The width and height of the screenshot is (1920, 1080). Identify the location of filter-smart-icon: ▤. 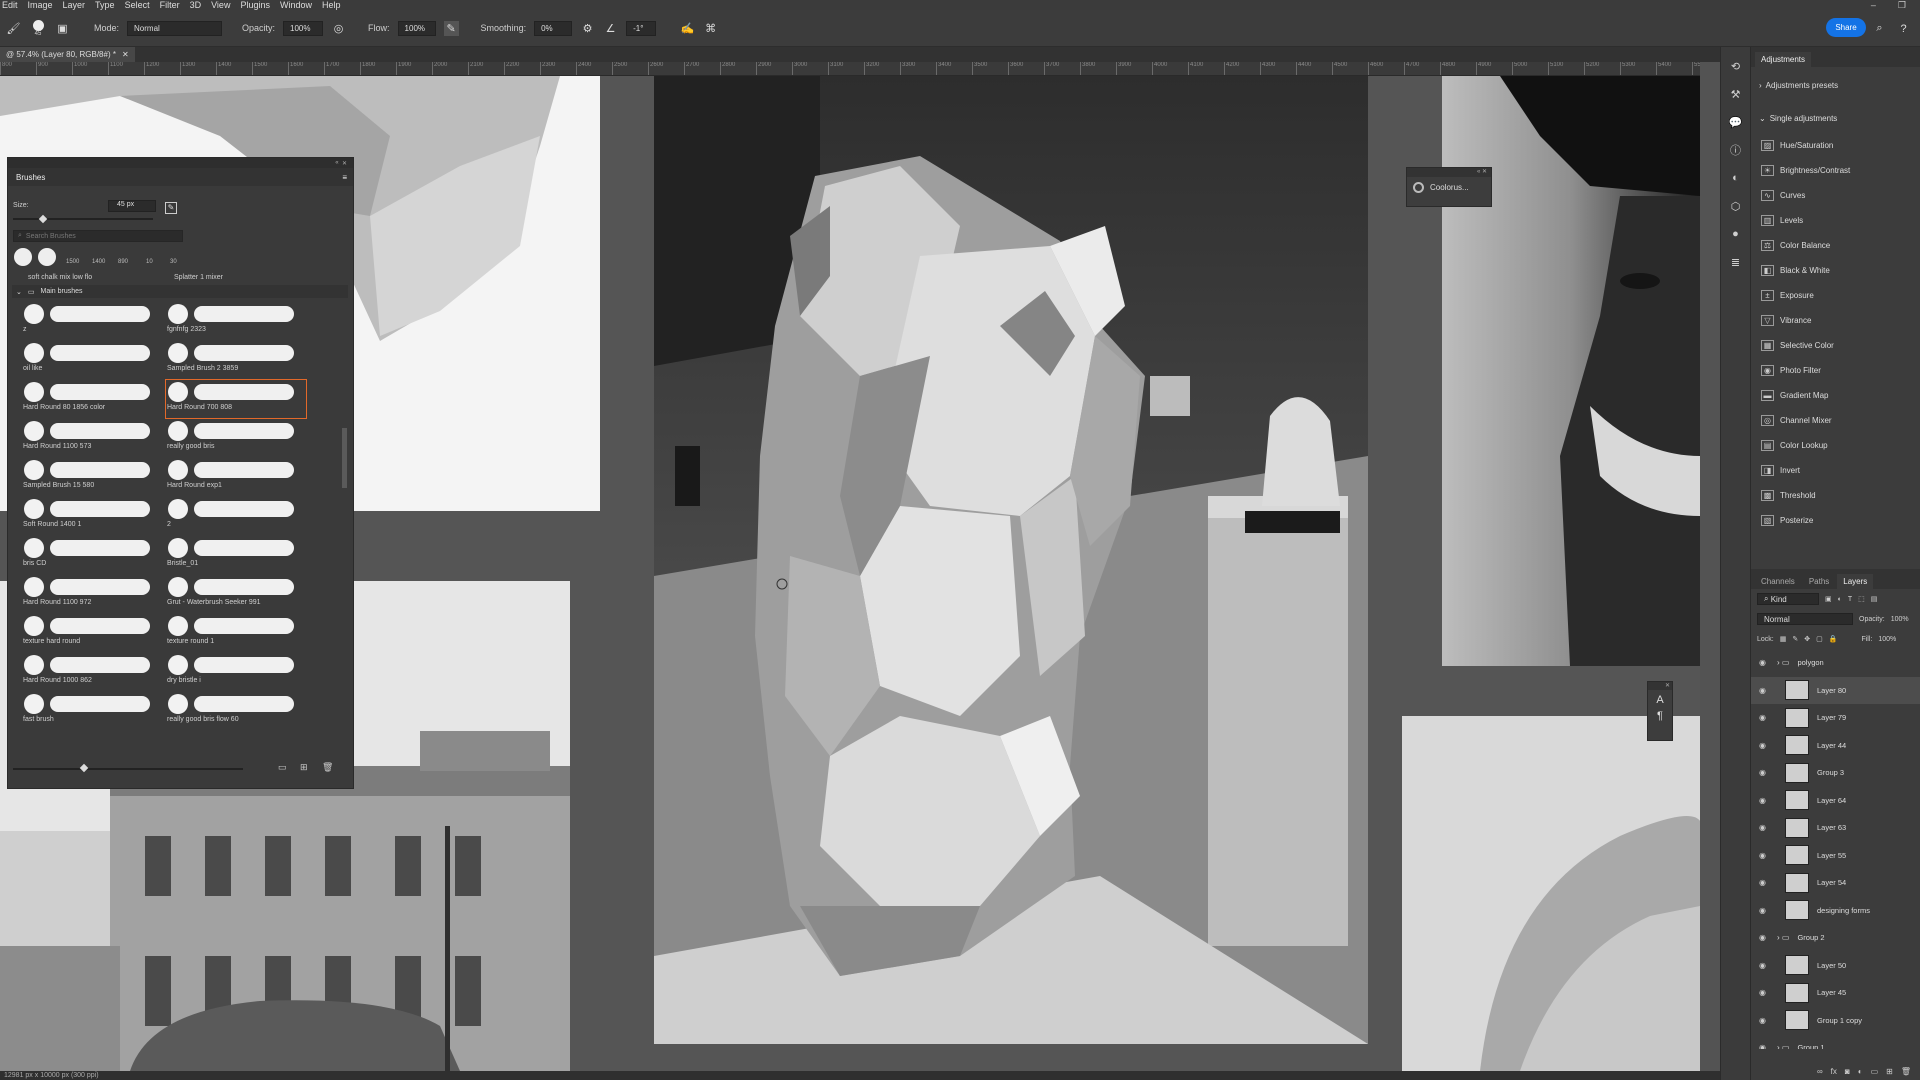
(1874, 599).